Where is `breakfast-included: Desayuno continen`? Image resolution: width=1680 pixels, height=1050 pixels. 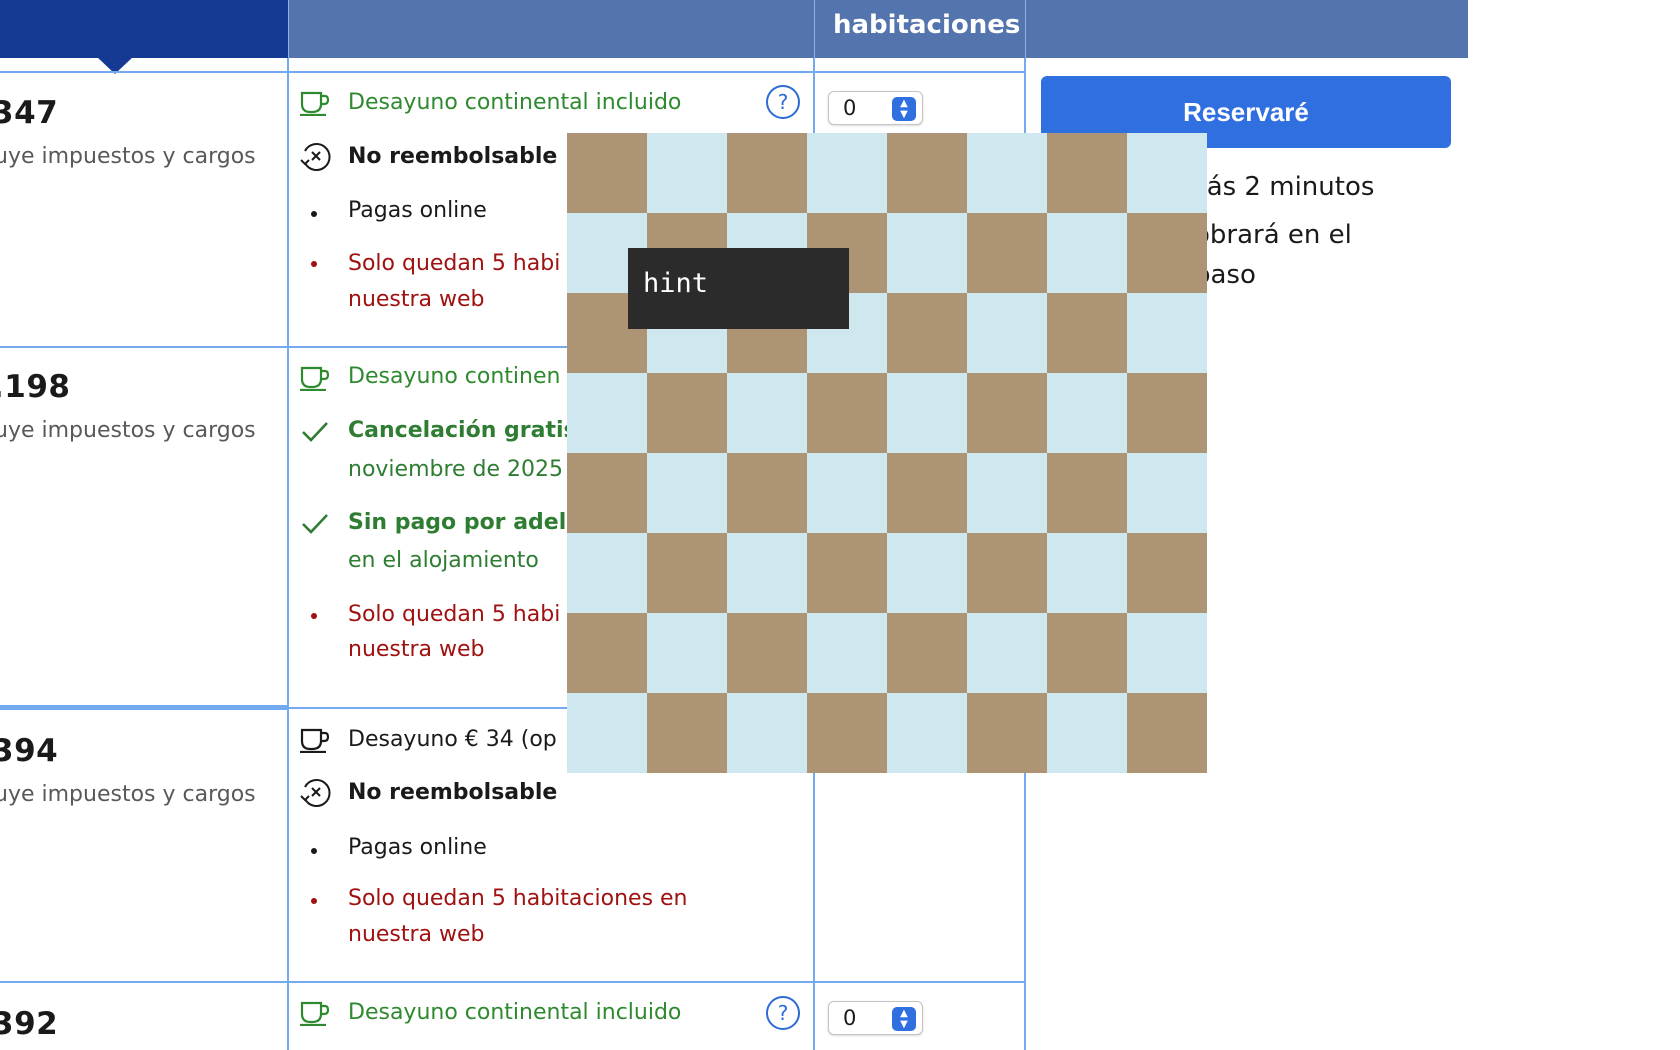 breakfast-included: Desayuno continen is located at coordinates (454, 376).